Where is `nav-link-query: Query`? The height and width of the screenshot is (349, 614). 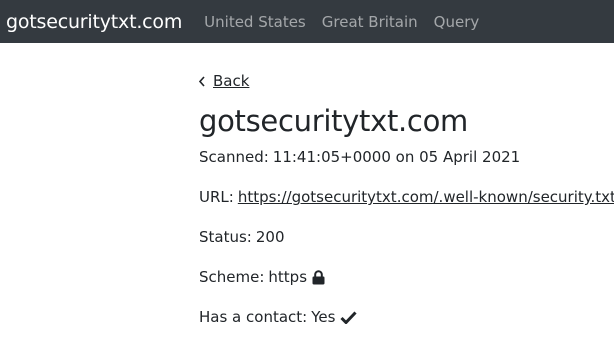
nav-link-query: Query is located at coordinates (457, 22).